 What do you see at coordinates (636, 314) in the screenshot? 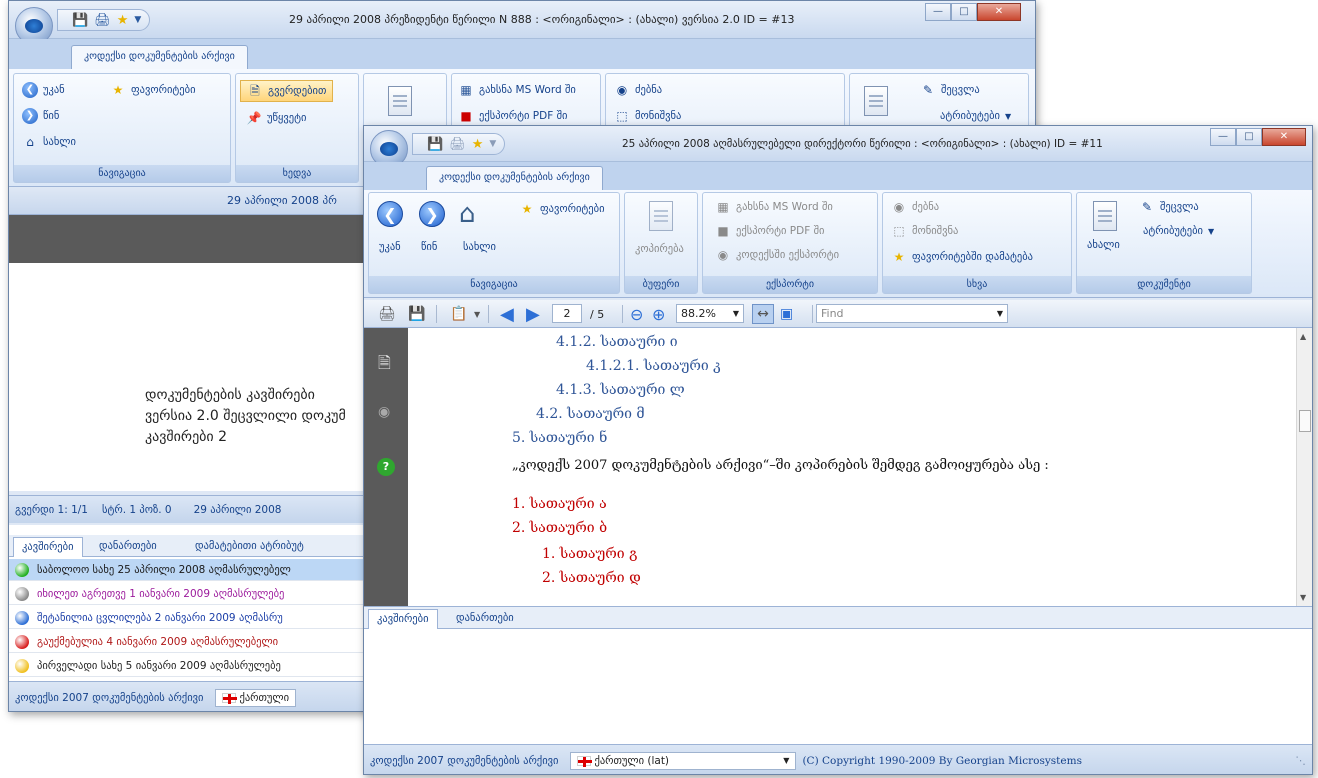
I see `zoom-out-icon: ⊖` at bounding box center [636, 314].